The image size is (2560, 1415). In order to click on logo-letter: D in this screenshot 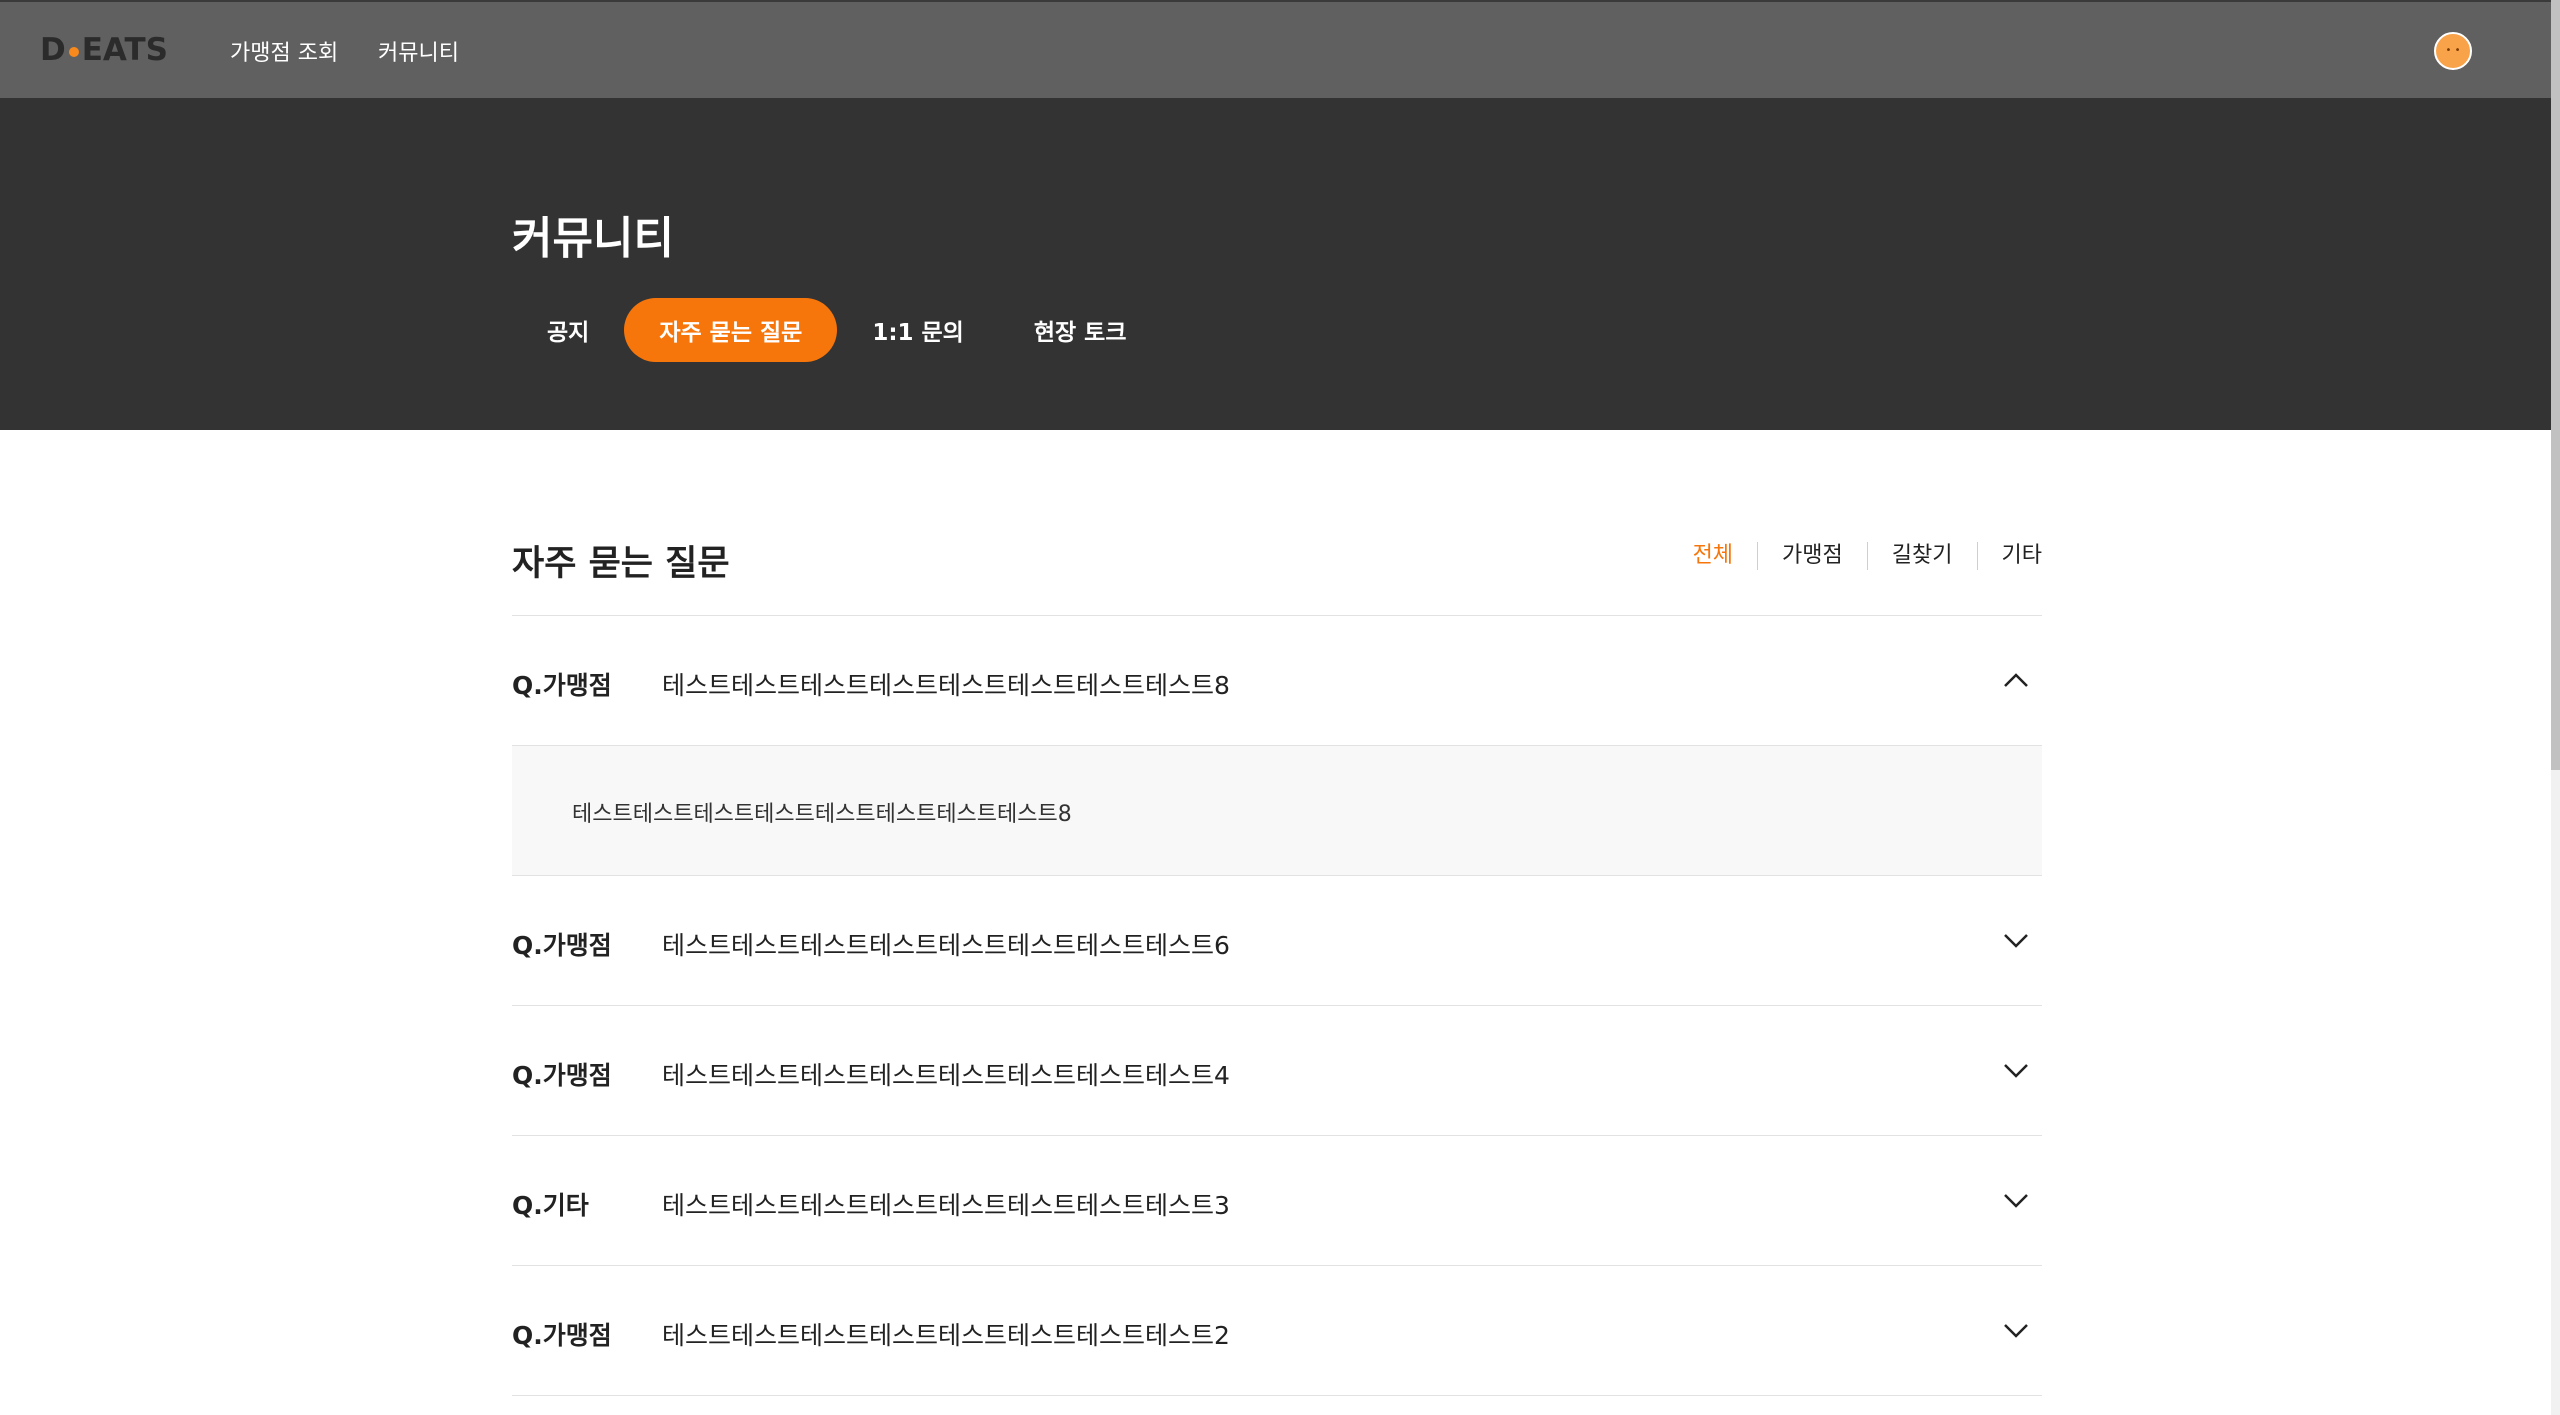, I will do `click(53, 50)`.